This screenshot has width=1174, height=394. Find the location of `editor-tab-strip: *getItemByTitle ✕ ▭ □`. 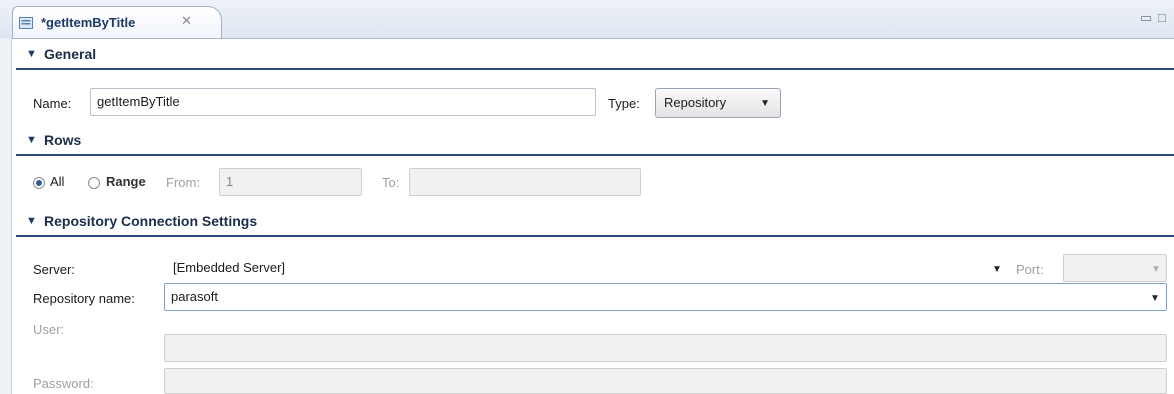

editor-tab-strip: *getItemByTitle ✕ ▭ □ is located at coordinates (587, 19).